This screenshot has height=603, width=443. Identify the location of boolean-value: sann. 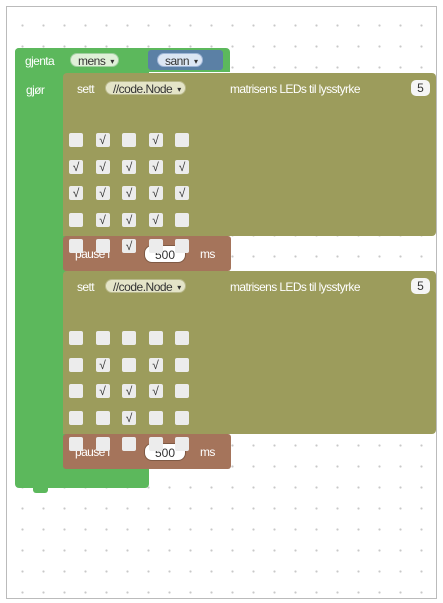
(177, 61).